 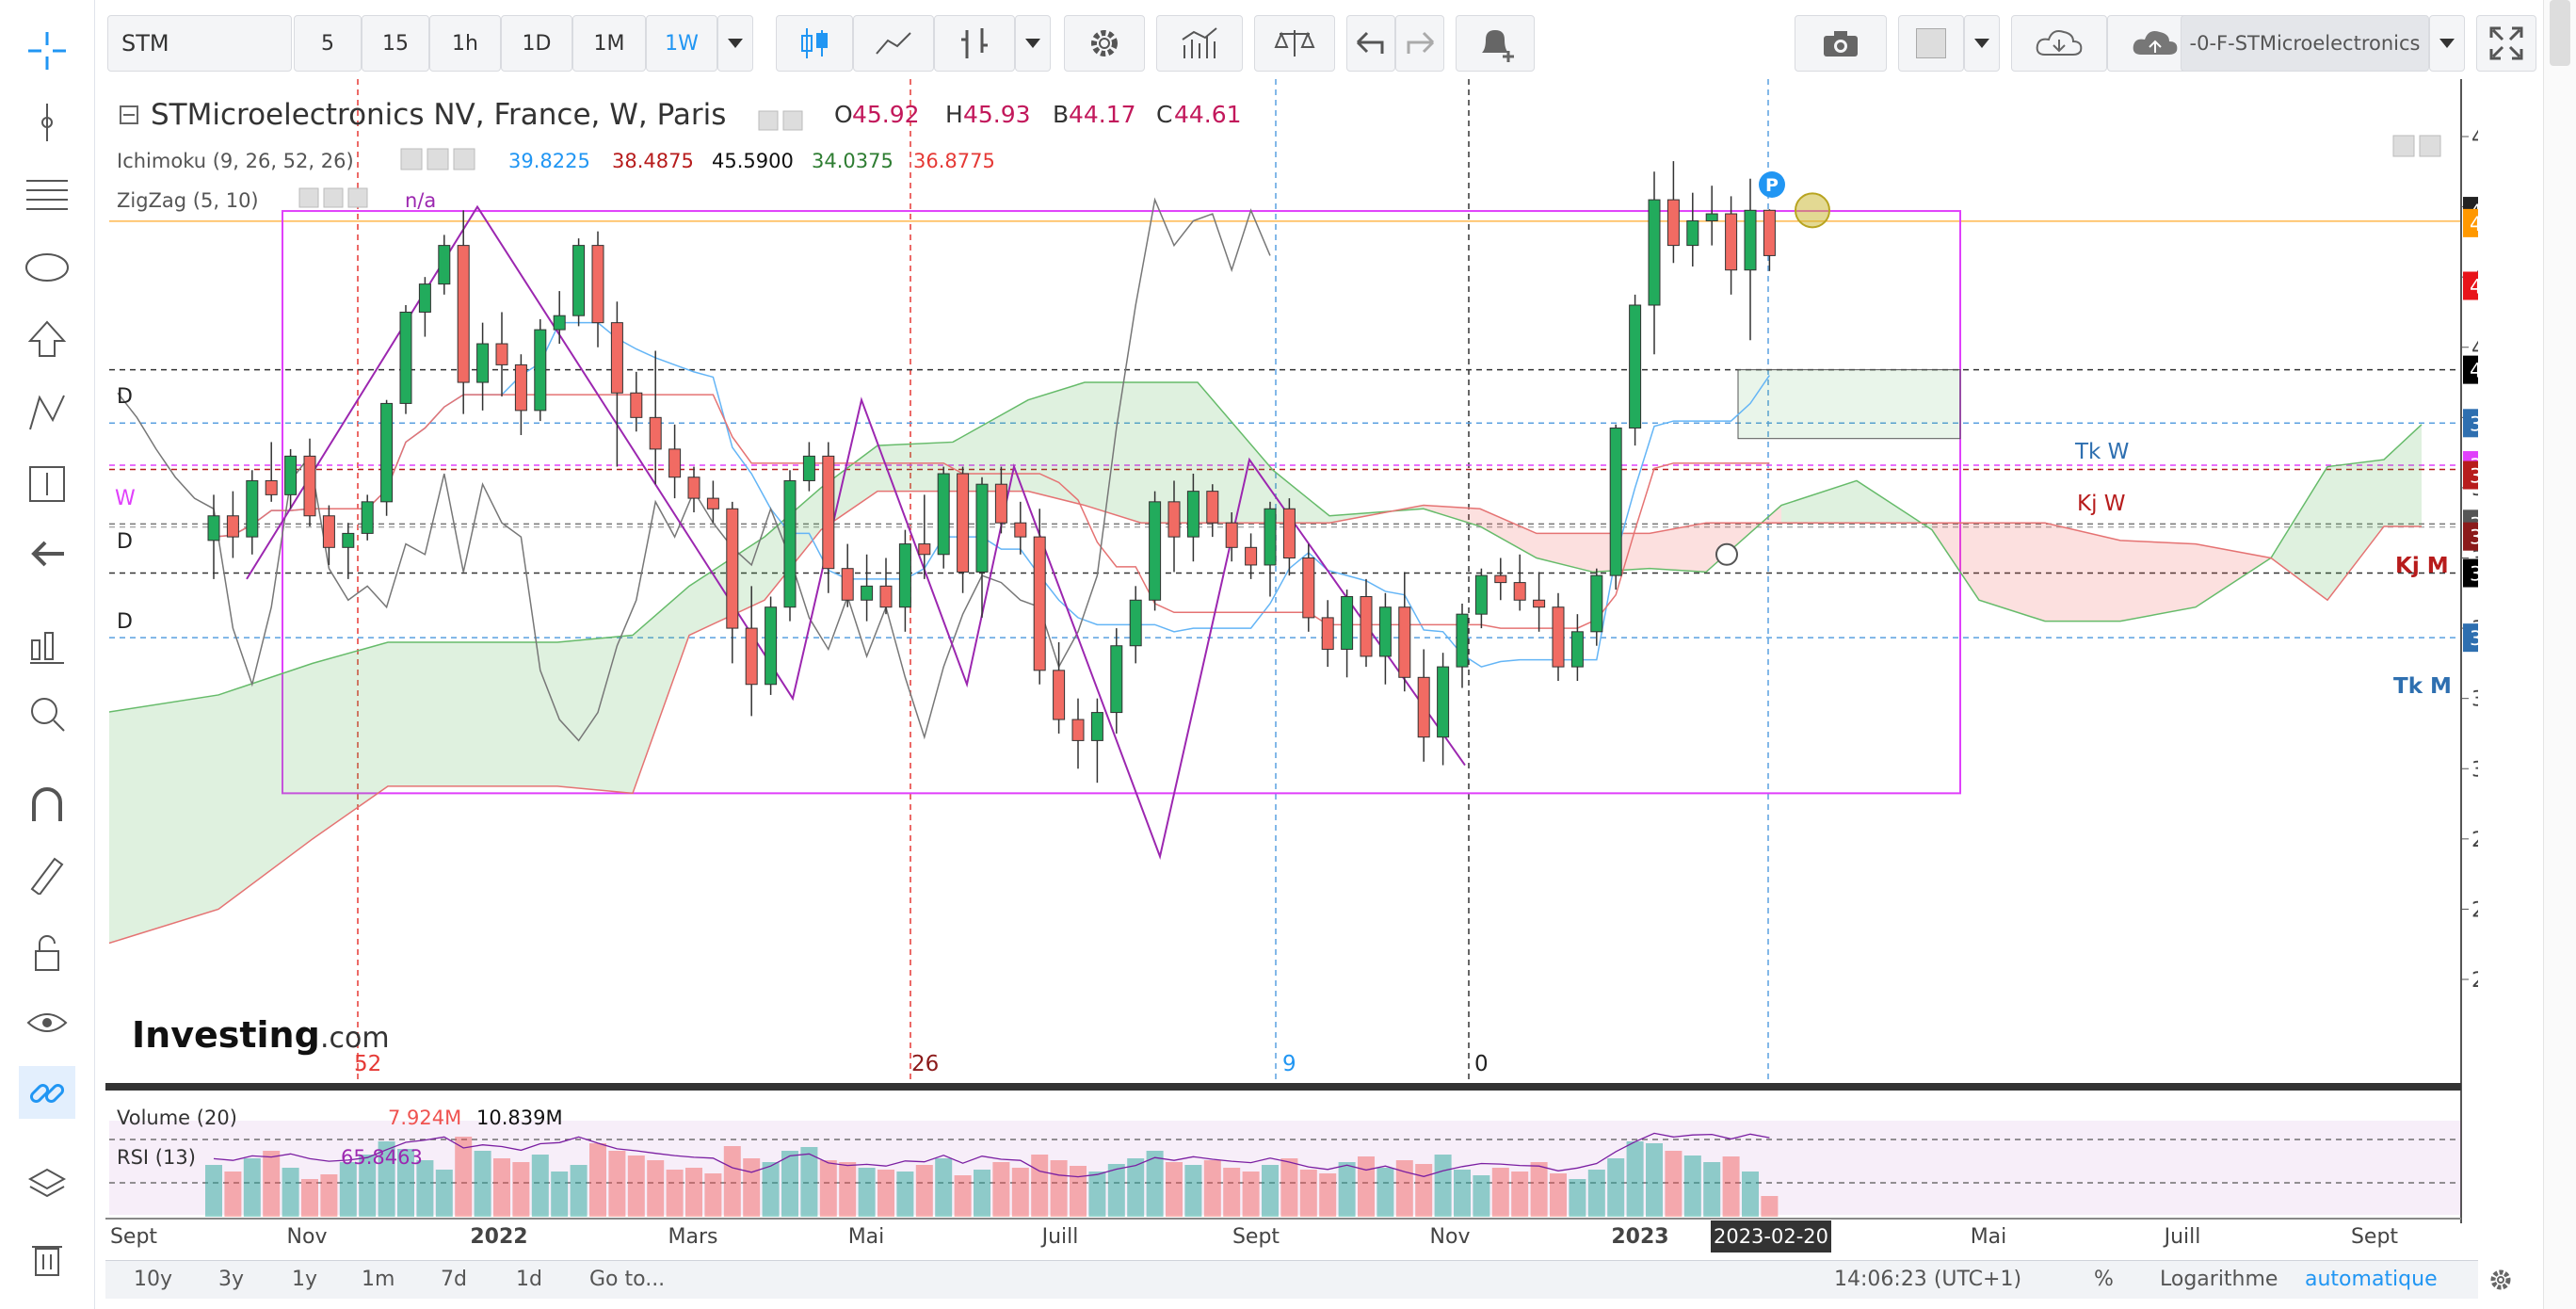 I want to click on crosshair-icon, so click(x=47, y=50).